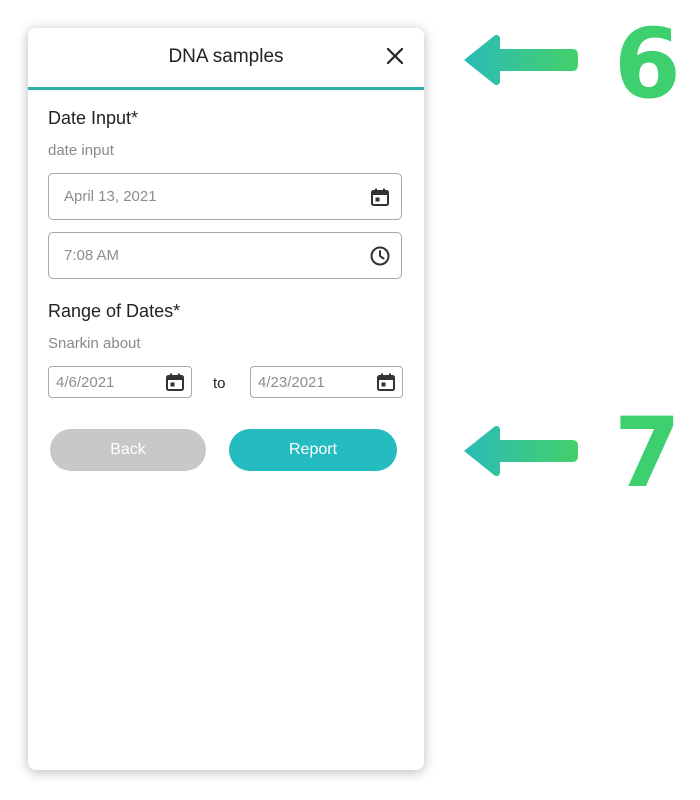 This screenshot has width=700, height=800. What do you see at coordinates (93, 118) in the screenshot?
I see `date-input-label: Date Input*` at bounding box center [93, 118].